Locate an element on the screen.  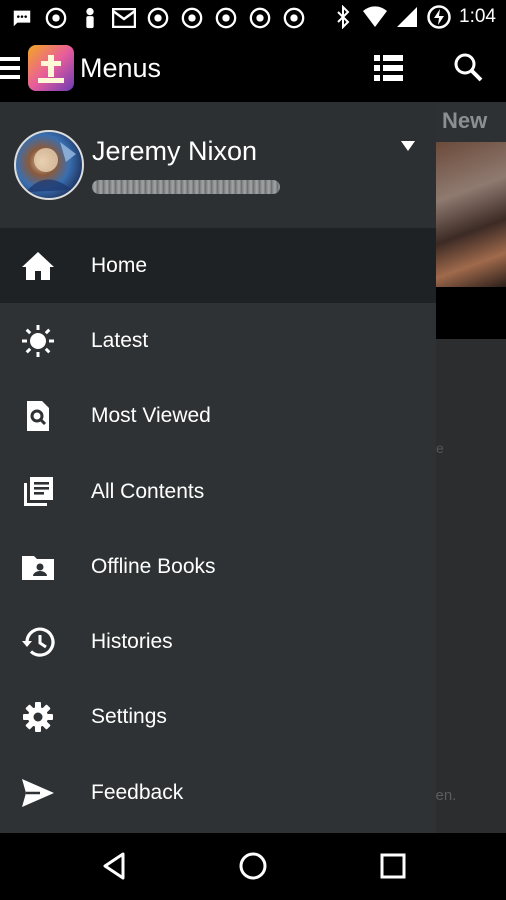
user-email-redacted is located at coordinates (186, 187).